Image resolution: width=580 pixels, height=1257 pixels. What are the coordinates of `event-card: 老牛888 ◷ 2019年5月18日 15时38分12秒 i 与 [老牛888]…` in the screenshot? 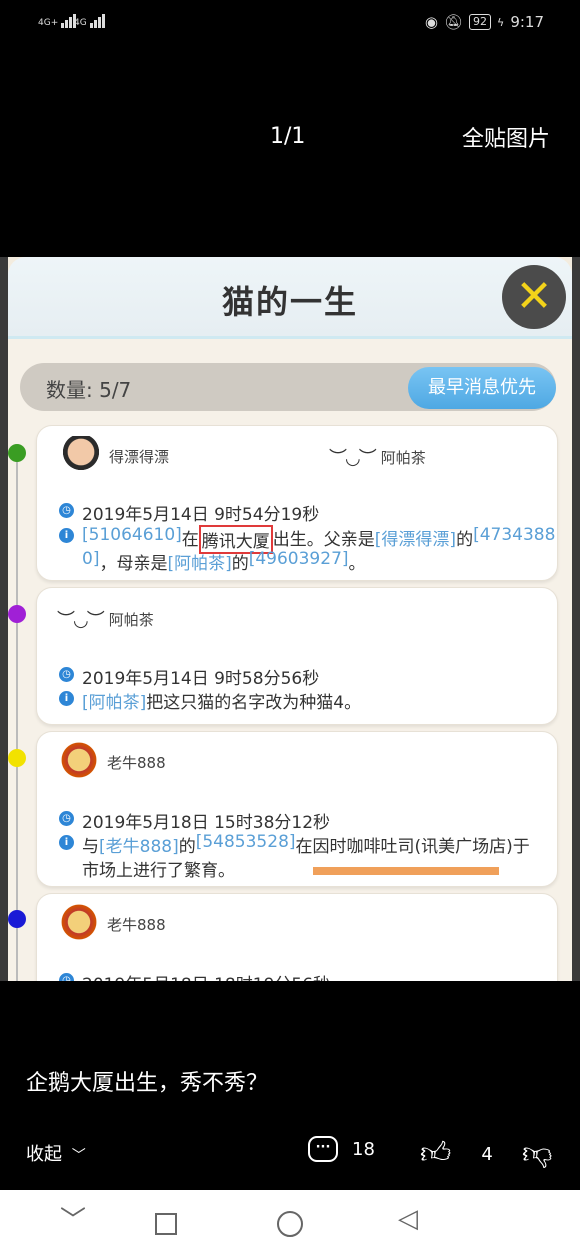 It's located at (297, 809).